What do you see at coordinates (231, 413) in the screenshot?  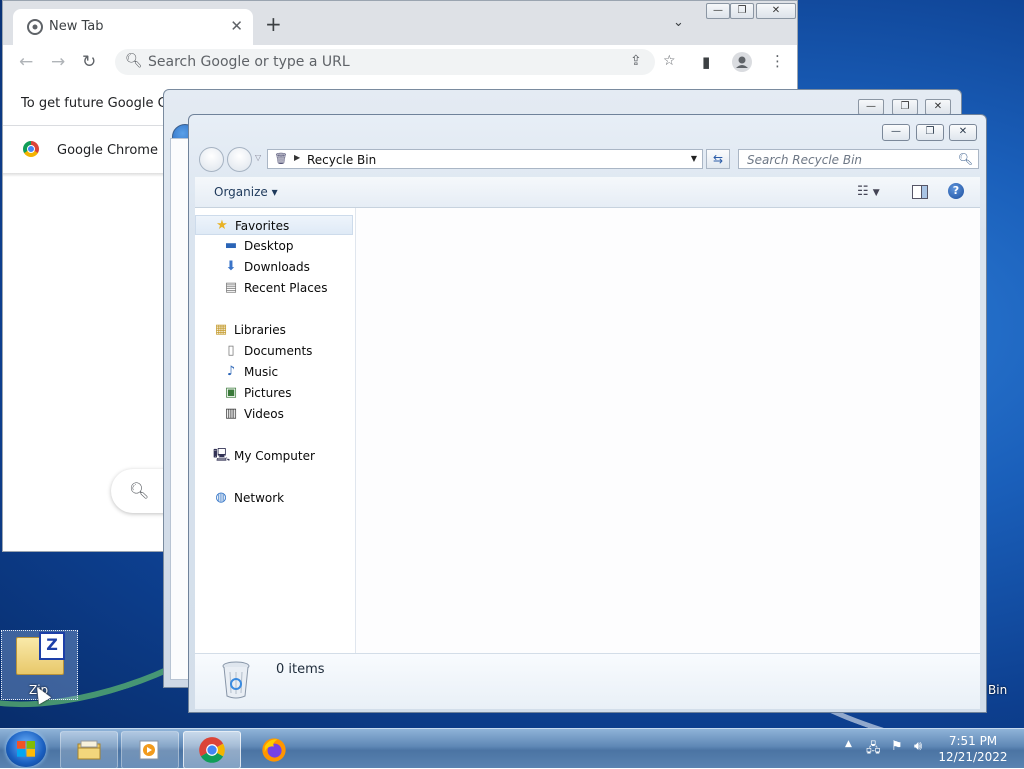 I see `videos-icon: ▥` at bounding box center [231, 413].